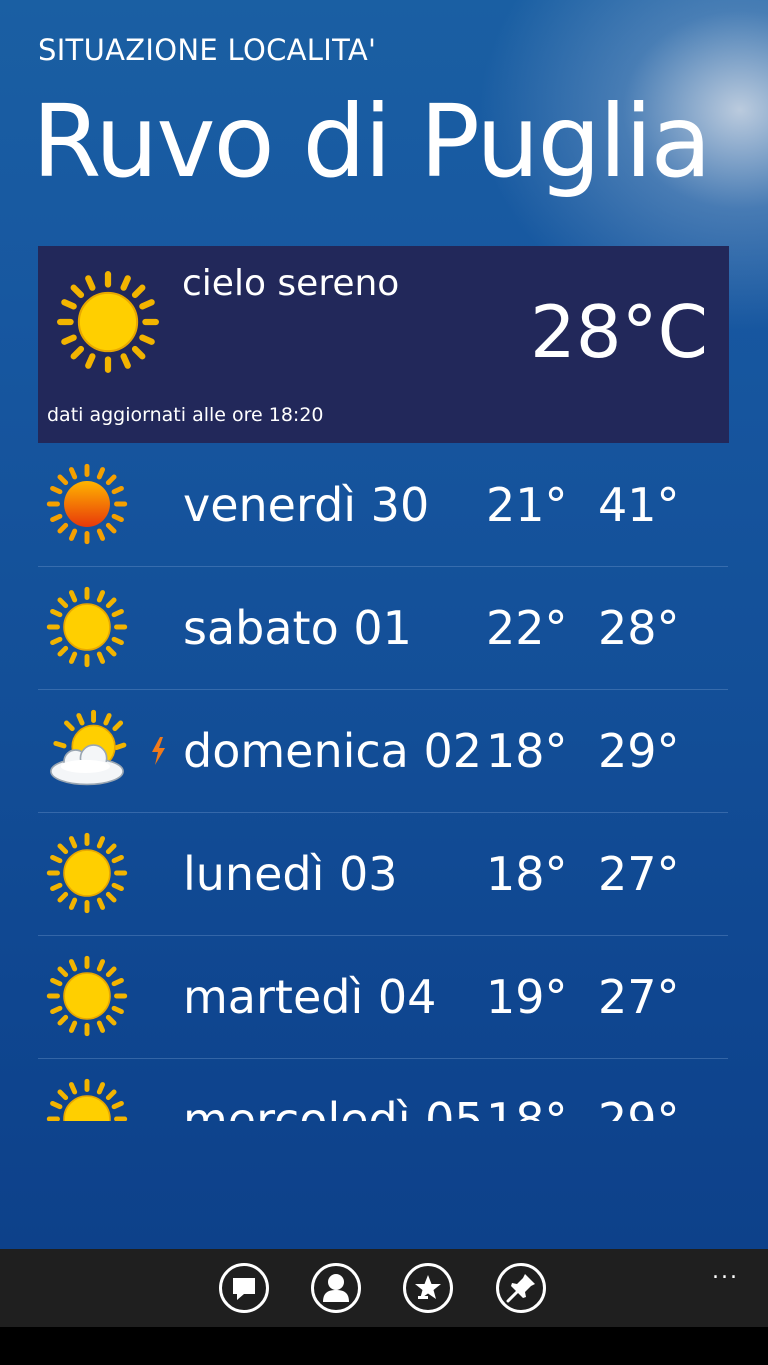 The image size is (768, 1365). I want to click on favorite-icon, so click(428, 1287).